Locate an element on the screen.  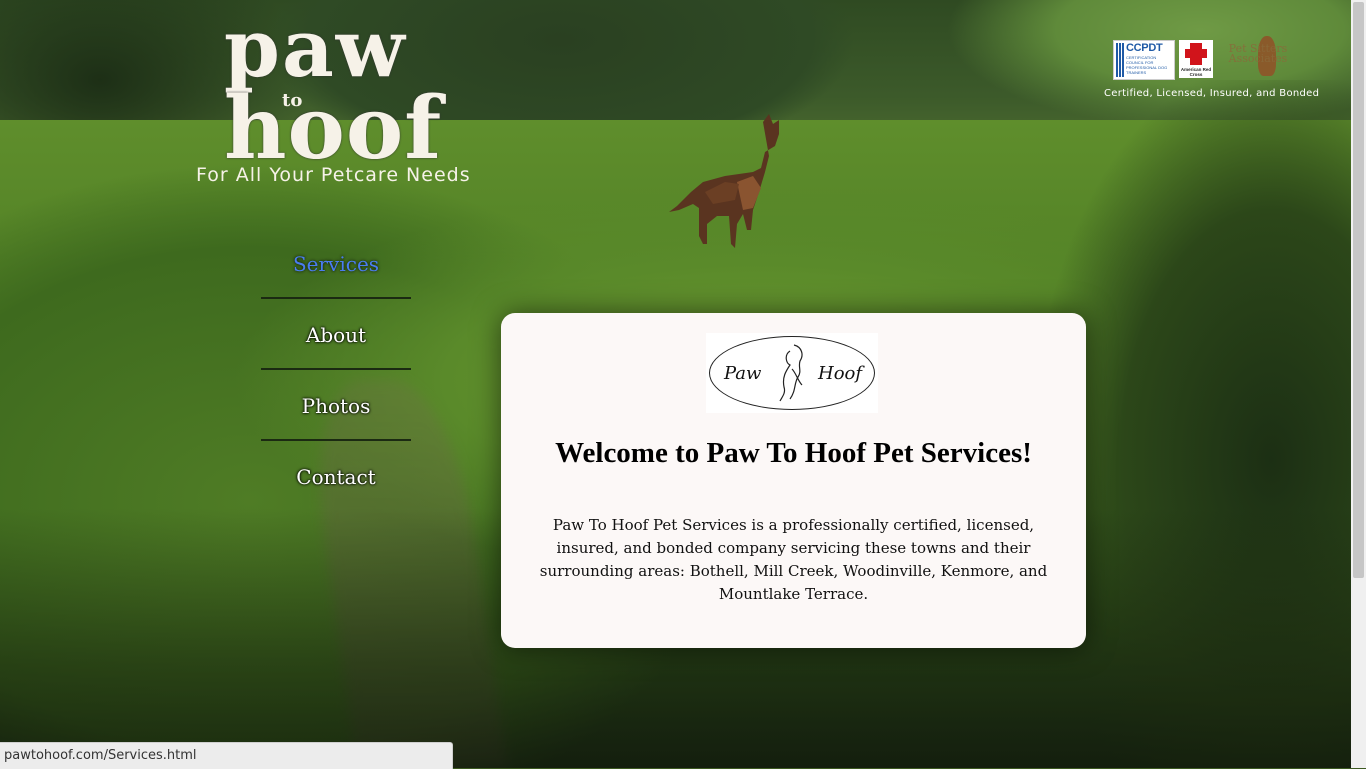
dog-image is located at coordinates (724, 181).